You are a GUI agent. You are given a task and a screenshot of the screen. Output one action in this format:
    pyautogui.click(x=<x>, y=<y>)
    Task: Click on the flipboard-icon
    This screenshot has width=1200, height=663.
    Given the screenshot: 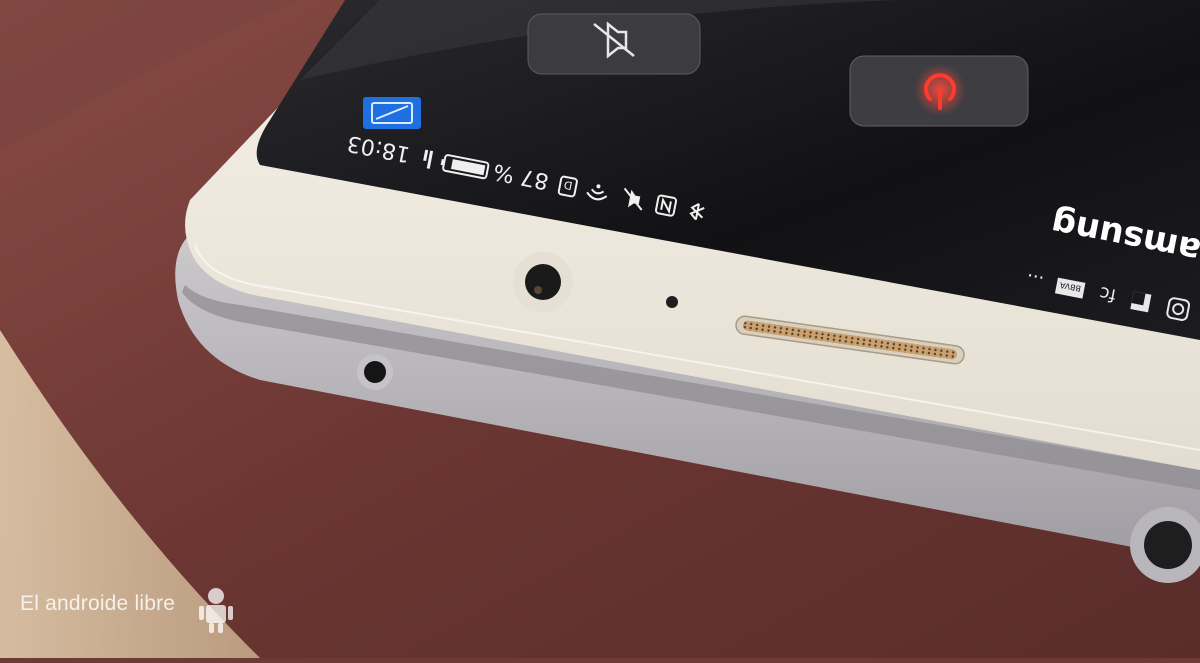 What is the action you would take?
    pyautogui.click(x=1141, y=302)
    